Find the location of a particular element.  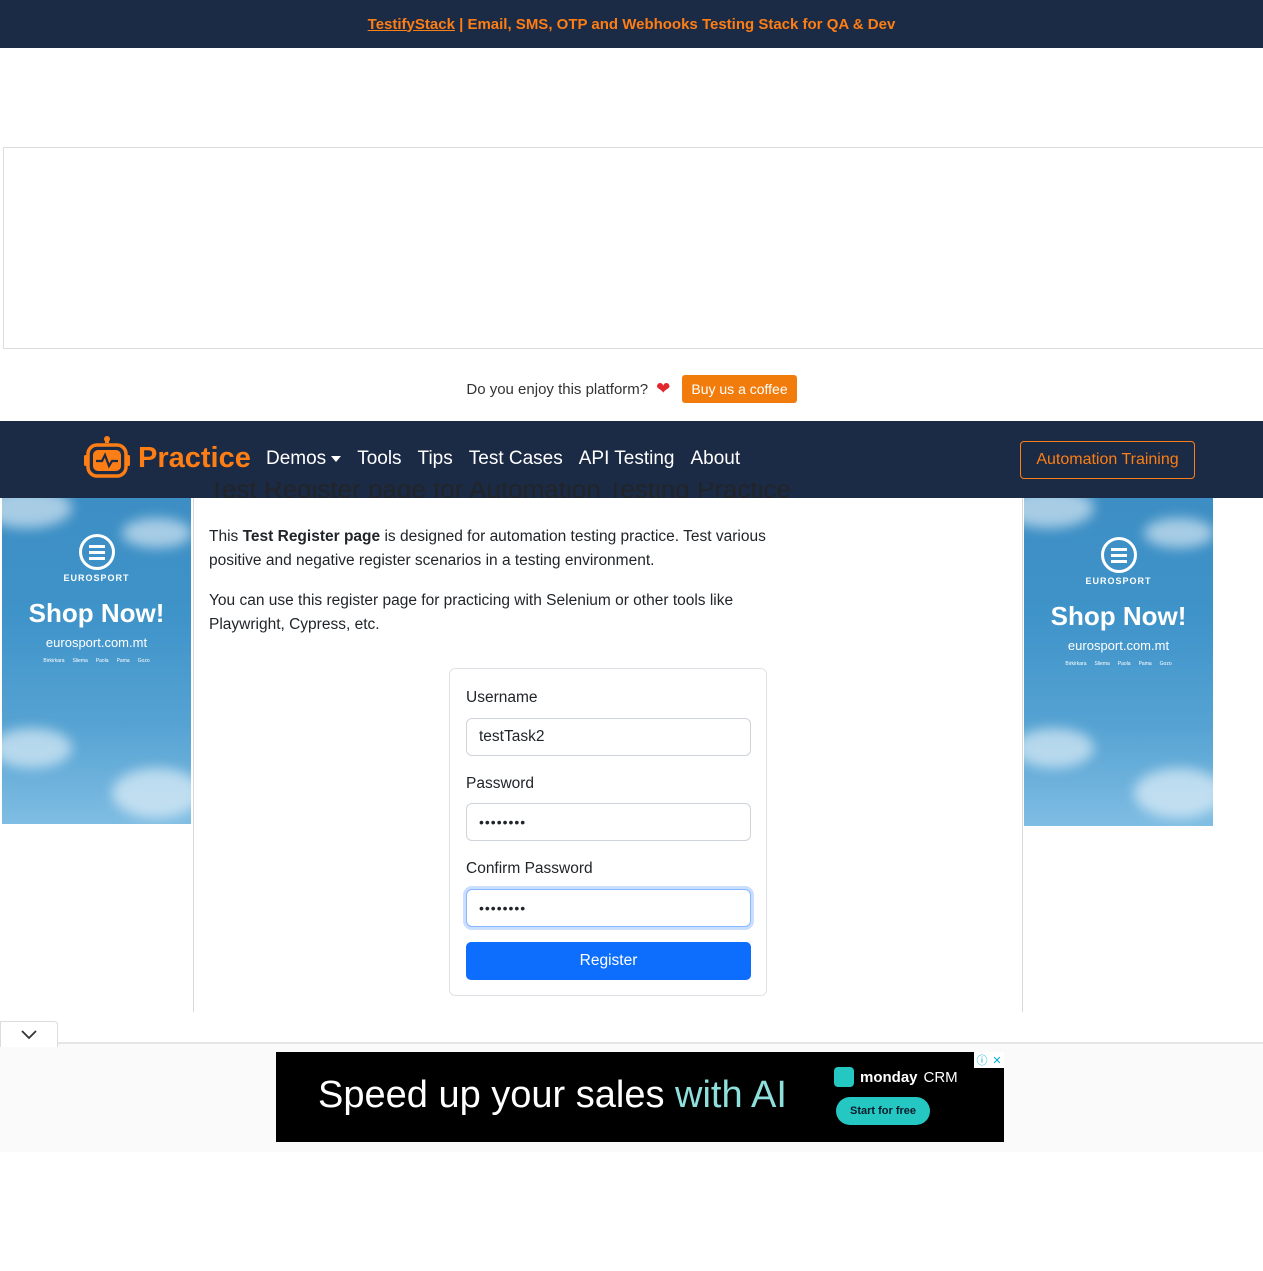

adchoices-icon: ⓘ ✕ is located at coordinates (989, 1060).